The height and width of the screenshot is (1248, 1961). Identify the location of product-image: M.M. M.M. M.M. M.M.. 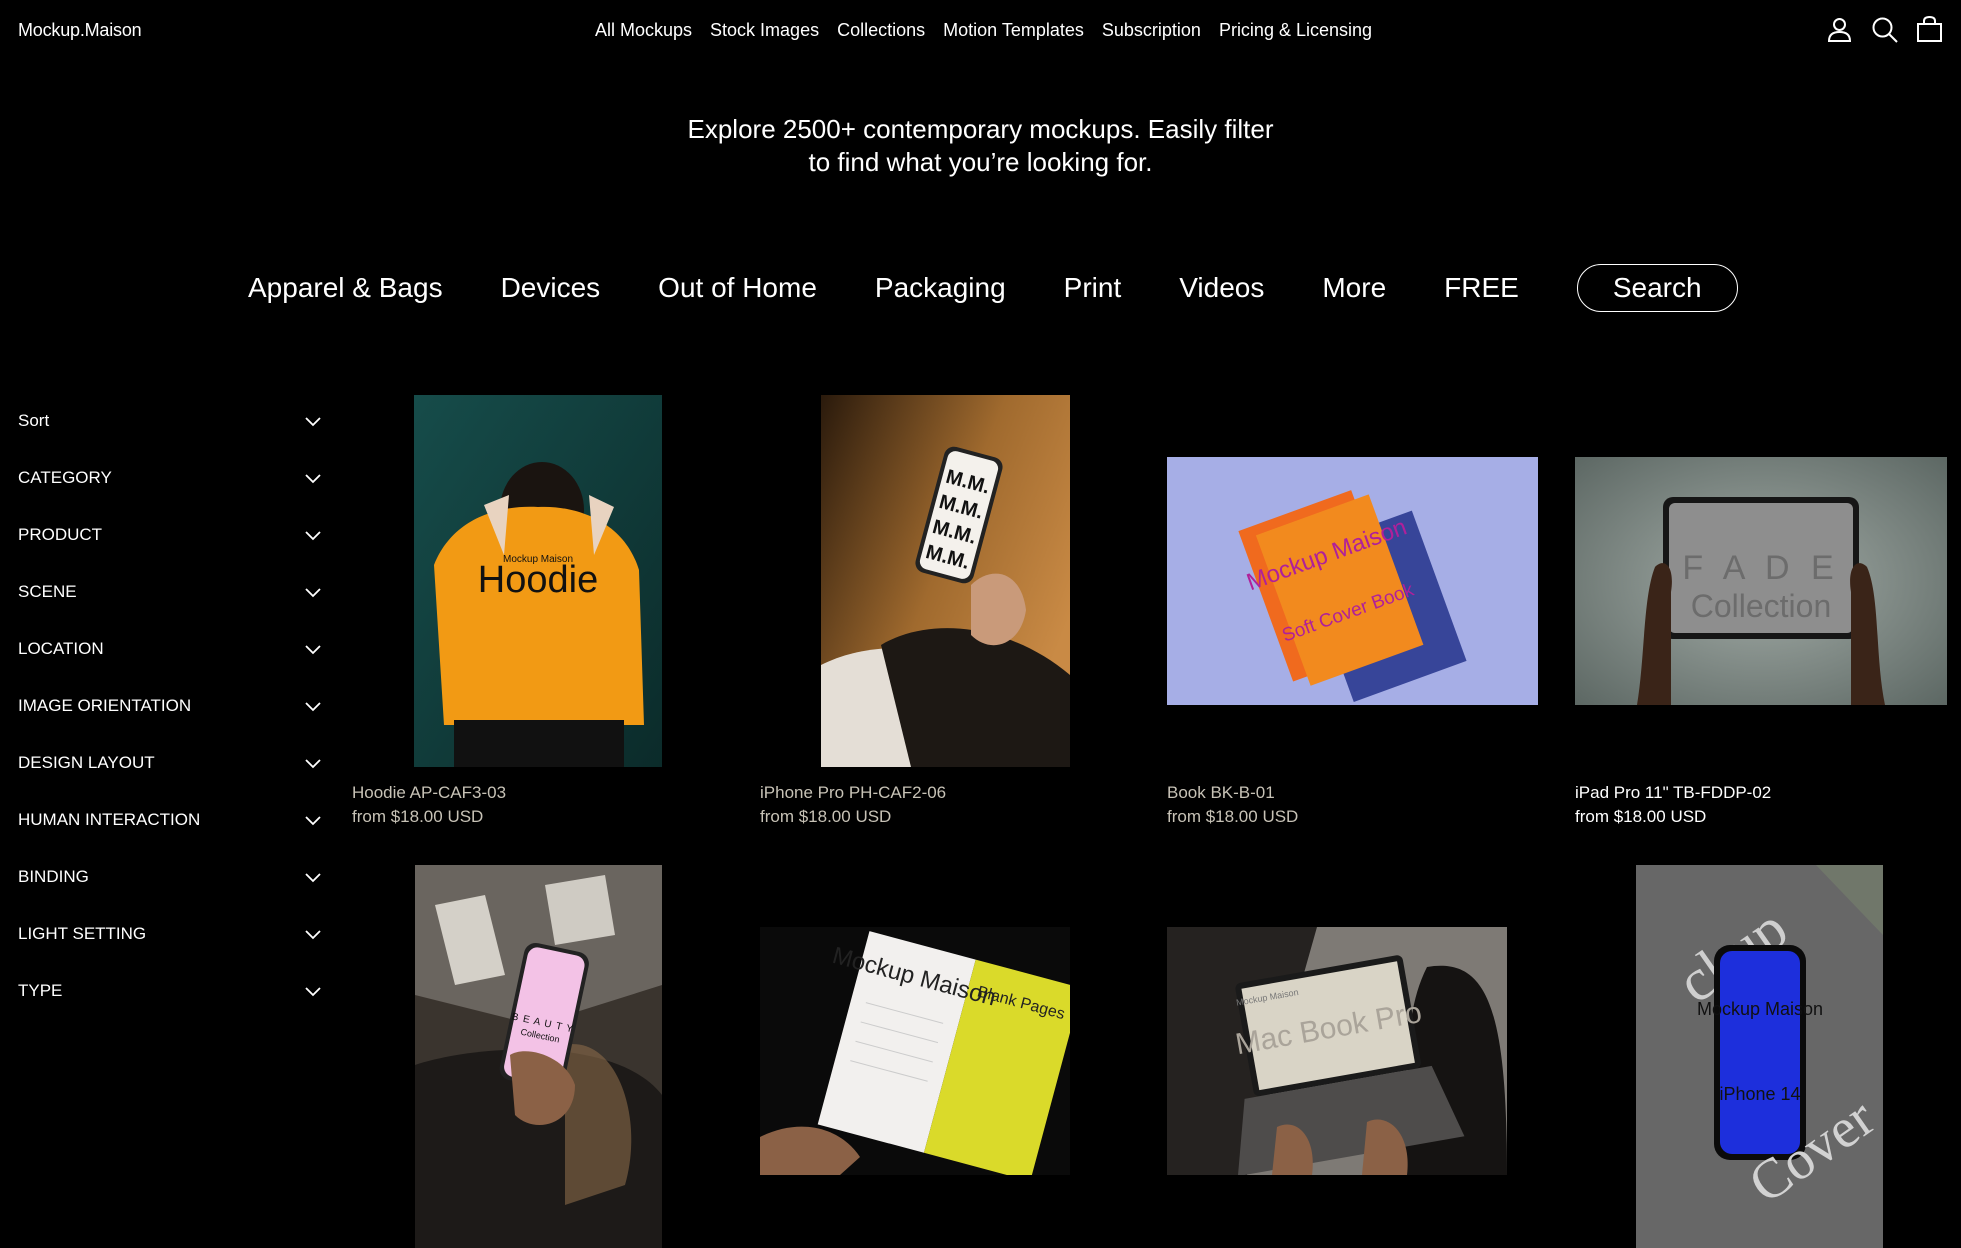
(945, 581).